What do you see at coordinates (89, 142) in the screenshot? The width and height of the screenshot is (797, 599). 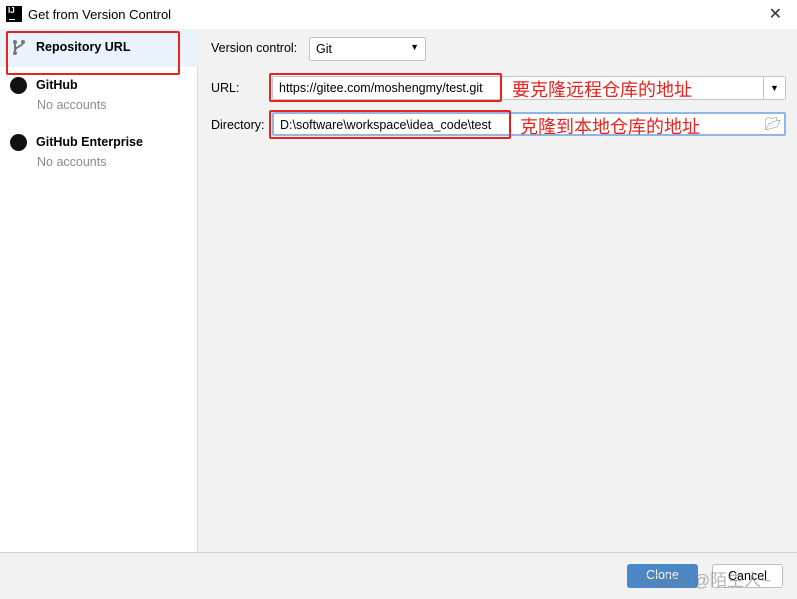 I see `sidebar-item-label: GitHub Enterprise` at bounding box center [89, 142].